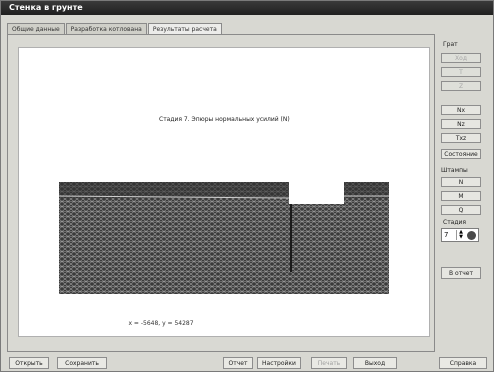  What do you see at coordinates (46, 7) in the screenshot?
I see `window-title: Стенка в грунте` at bounding box center [46, 7].